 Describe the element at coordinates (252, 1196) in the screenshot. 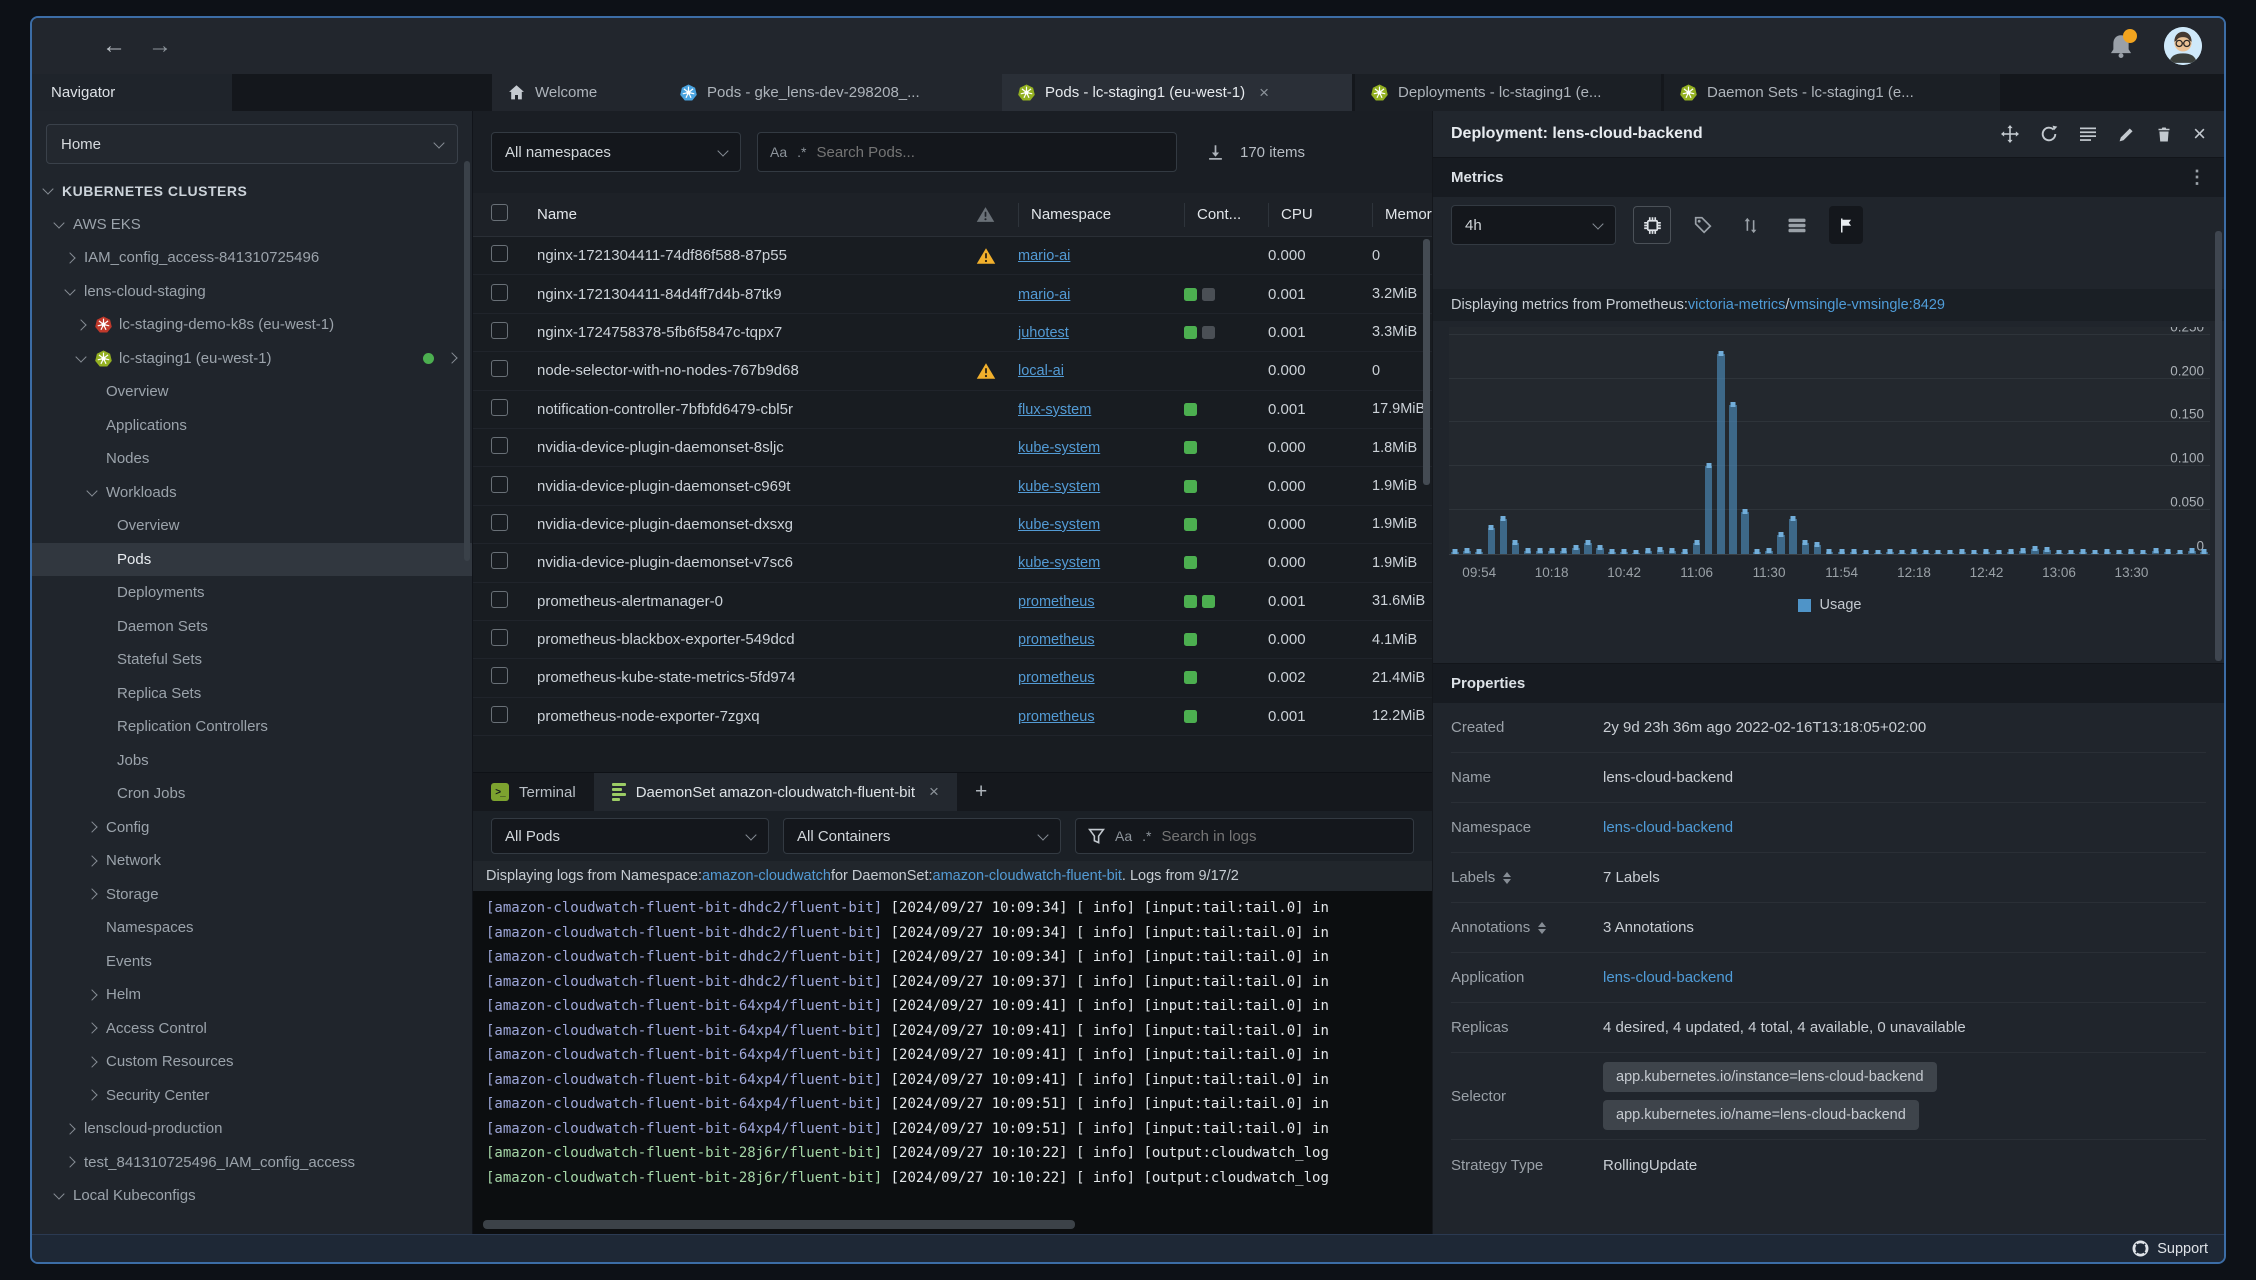

I see `sidebar-item-local-kubeconfigs: Local Kubeconfigs` at that location.